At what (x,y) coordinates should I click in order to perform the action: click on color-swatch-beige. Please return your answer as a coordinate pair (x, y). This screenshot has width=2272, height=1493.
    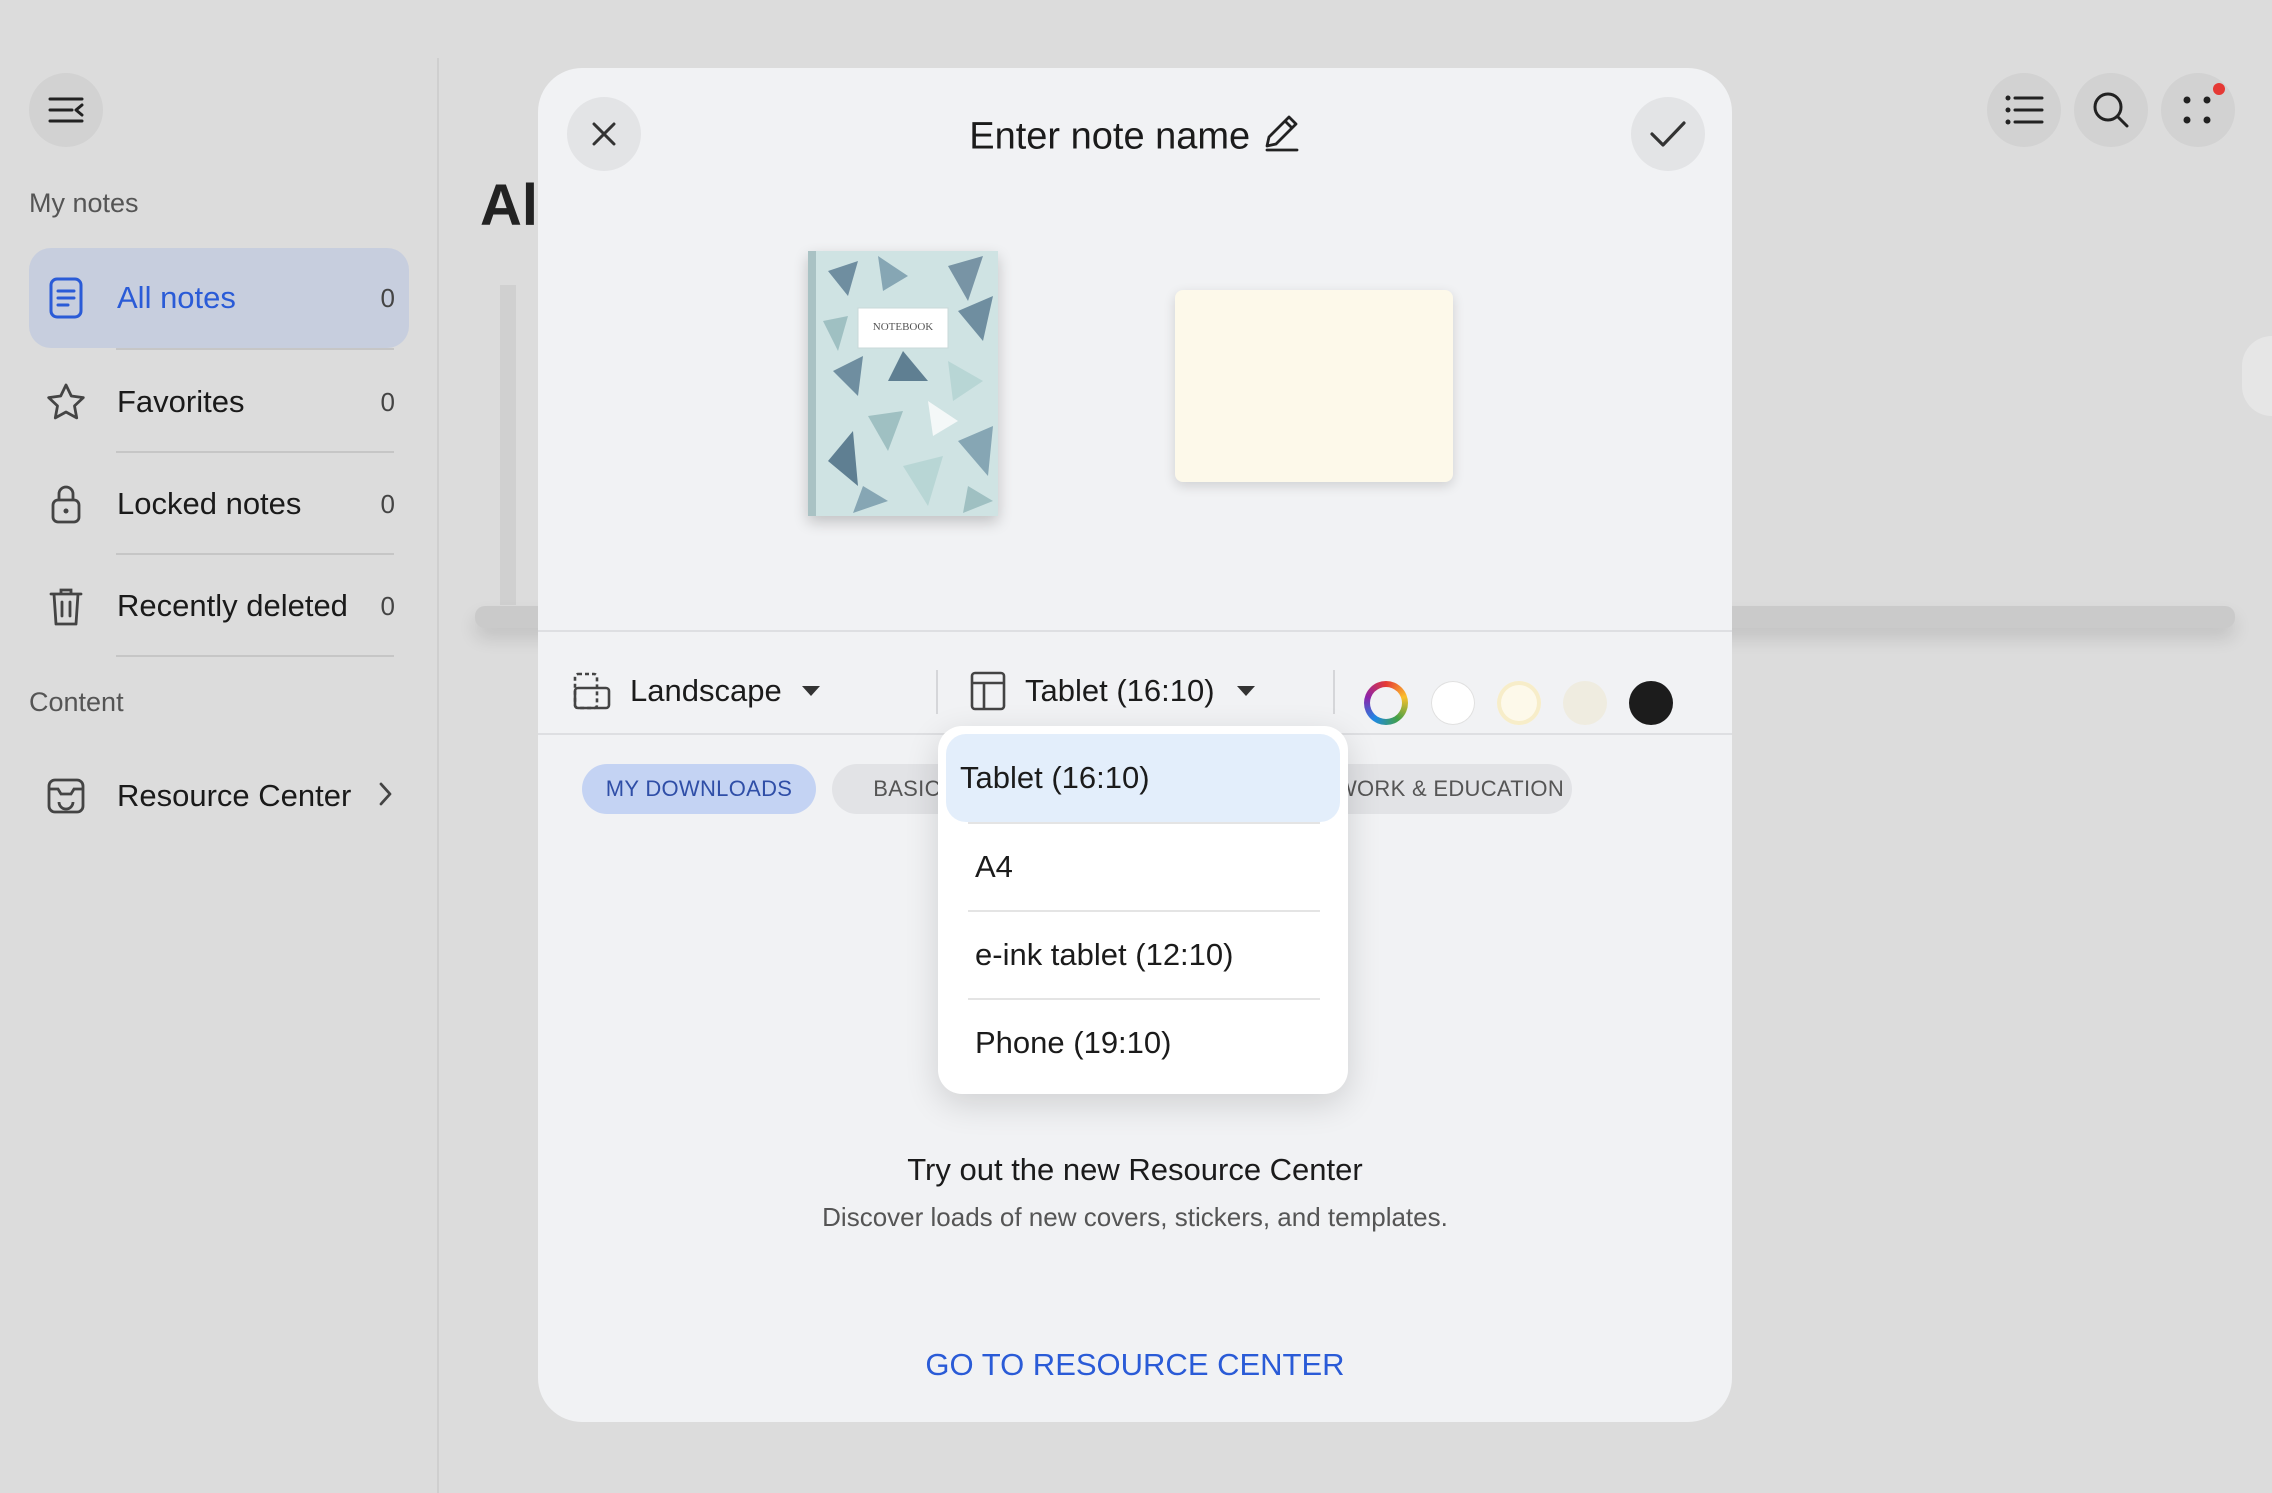
    Looking at the image, I should click on (1585, 703).